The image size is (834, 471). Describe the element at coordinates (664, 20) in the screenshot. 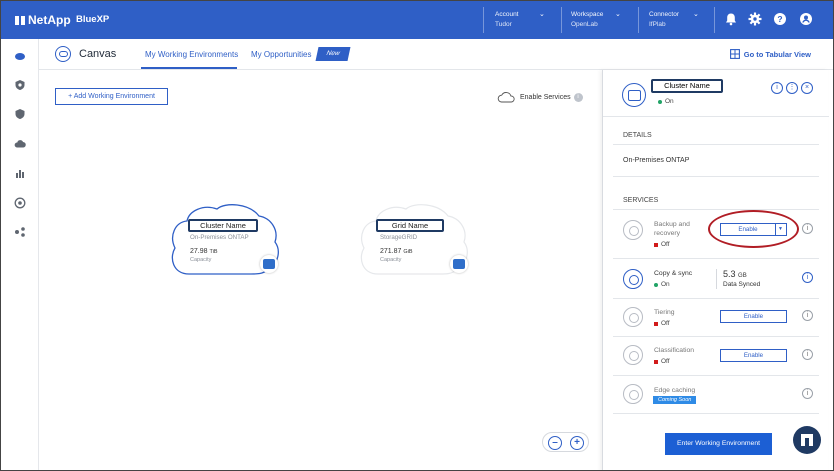

I see `connector-selector: Connector IfPlab` at that location.